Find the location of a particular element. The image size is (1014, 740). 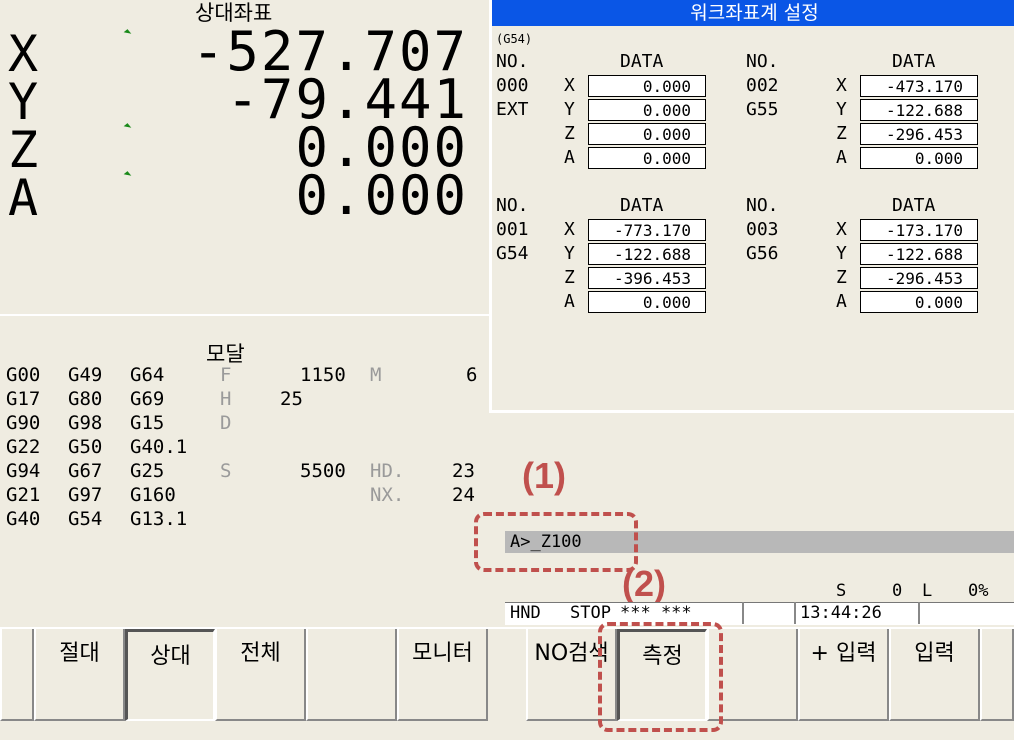

softkey-input: 입력 is located at coordinates (934, 675).